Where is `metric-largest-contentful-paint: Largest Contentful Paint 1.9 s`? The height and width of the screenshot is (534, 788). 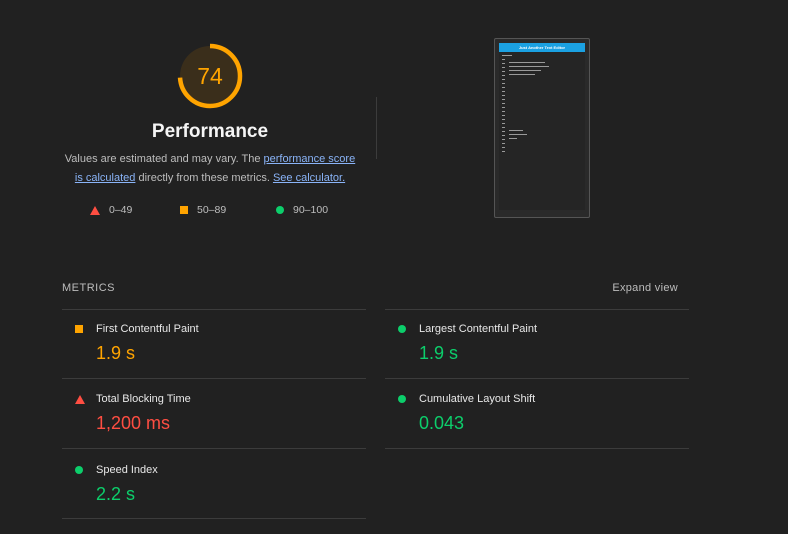
metric-largest-contentful-paint: Largest Contentful Paint 1.9 s is located at coordinates (535, 358).